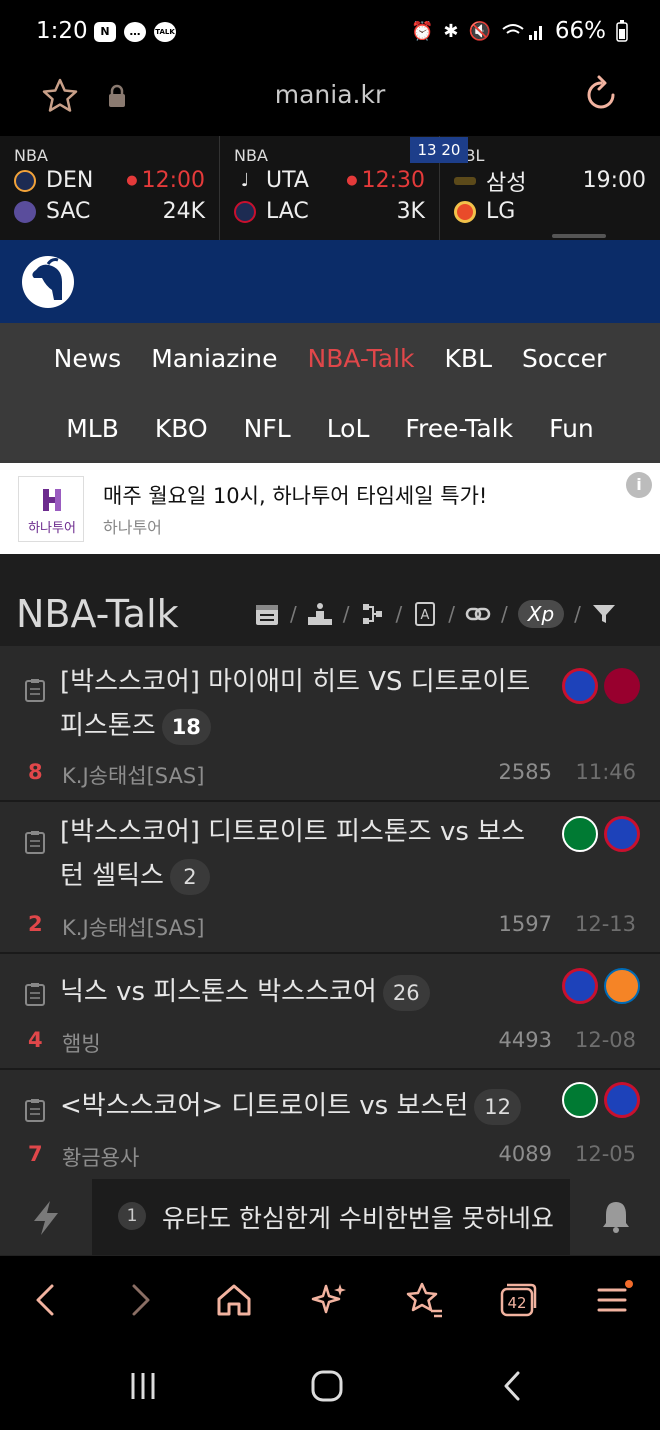  I want to click on ad-logo: 하나투어, so click(51, 509).